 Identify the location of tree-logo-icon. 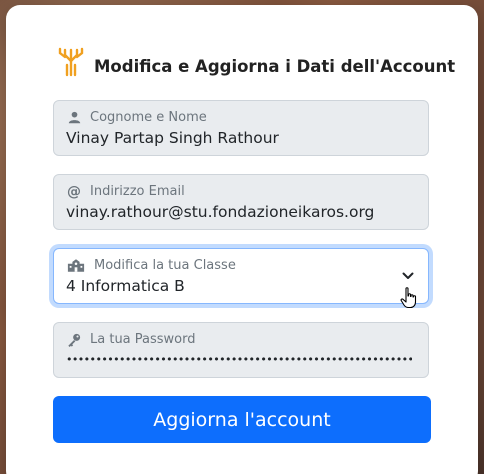
(71, 62).